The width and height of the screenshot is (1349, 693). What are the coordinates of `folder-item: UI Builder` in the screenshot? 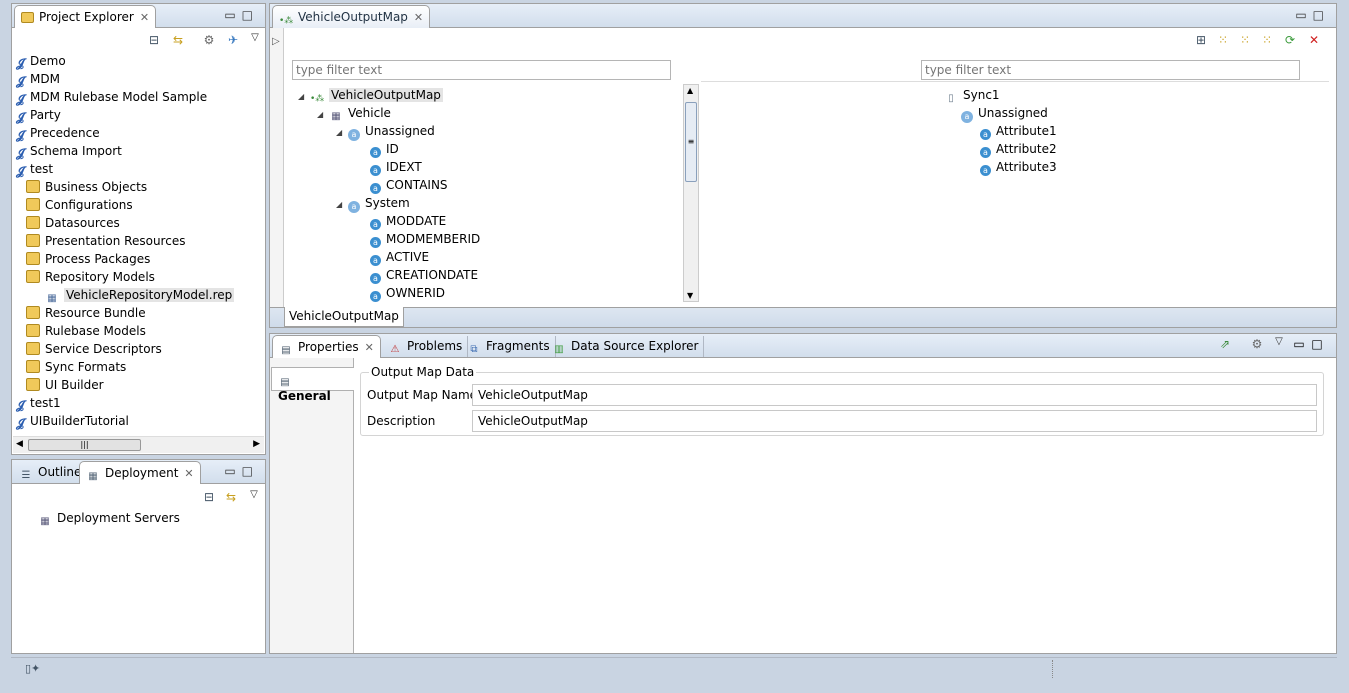 It's located at (65, 385).